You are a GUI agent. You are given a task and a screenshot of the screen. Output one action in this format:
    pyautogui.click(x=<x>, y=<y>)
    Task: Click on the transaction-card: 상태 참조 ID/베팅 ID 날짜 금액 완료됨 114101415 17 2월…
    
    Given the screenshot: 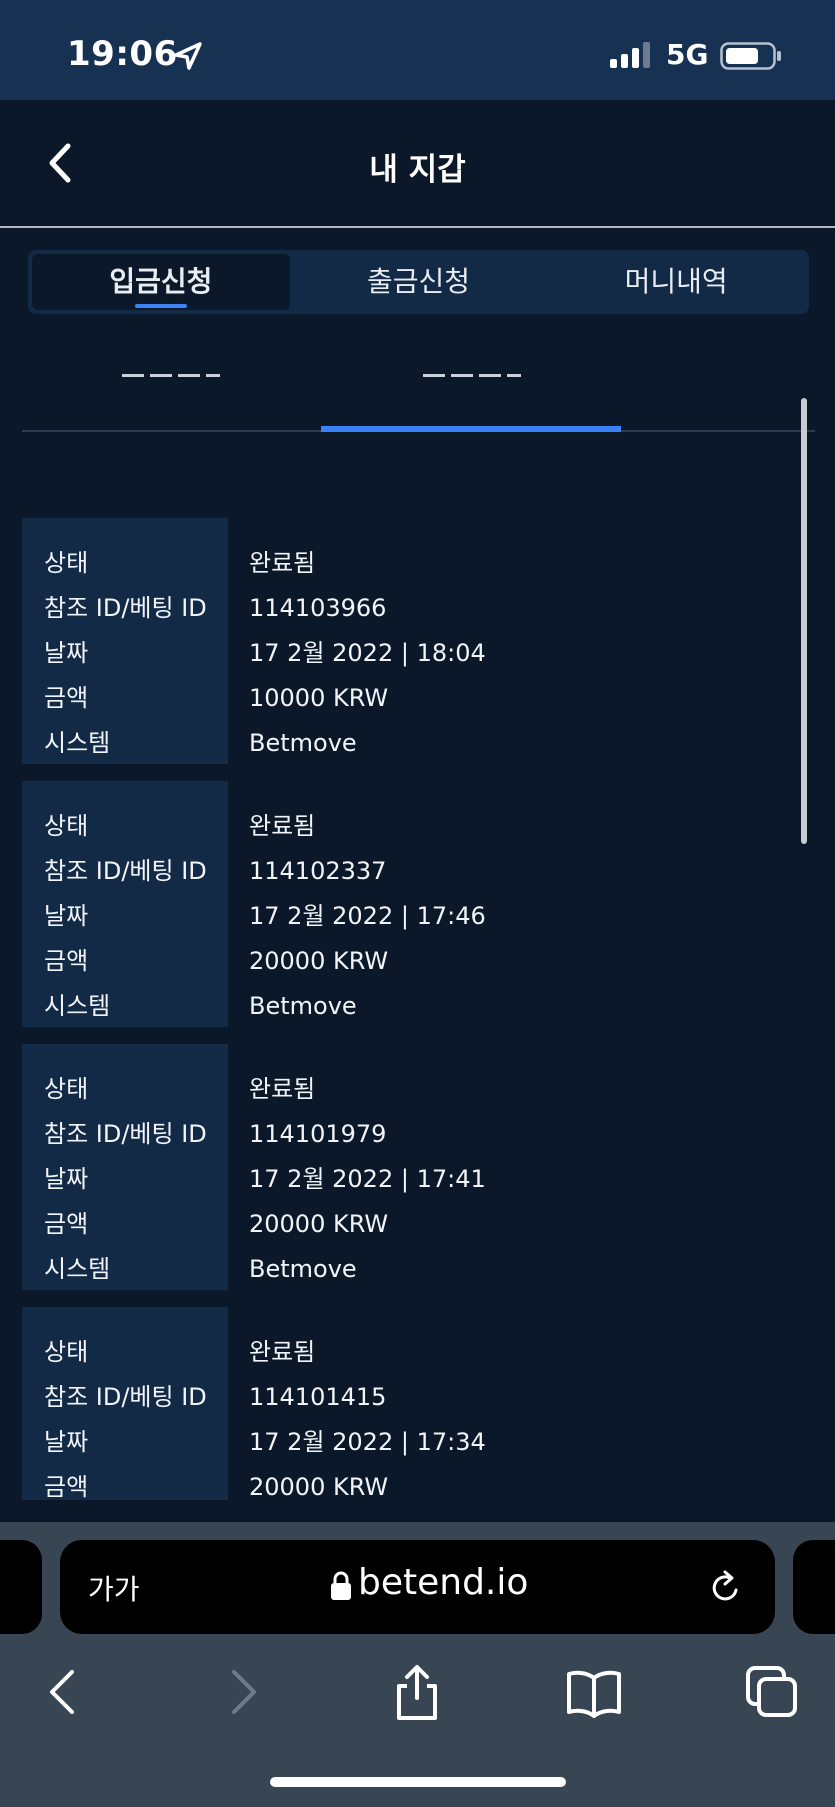 What is the action you would take?
    pyautogui.click(x=407, y=1403)
    